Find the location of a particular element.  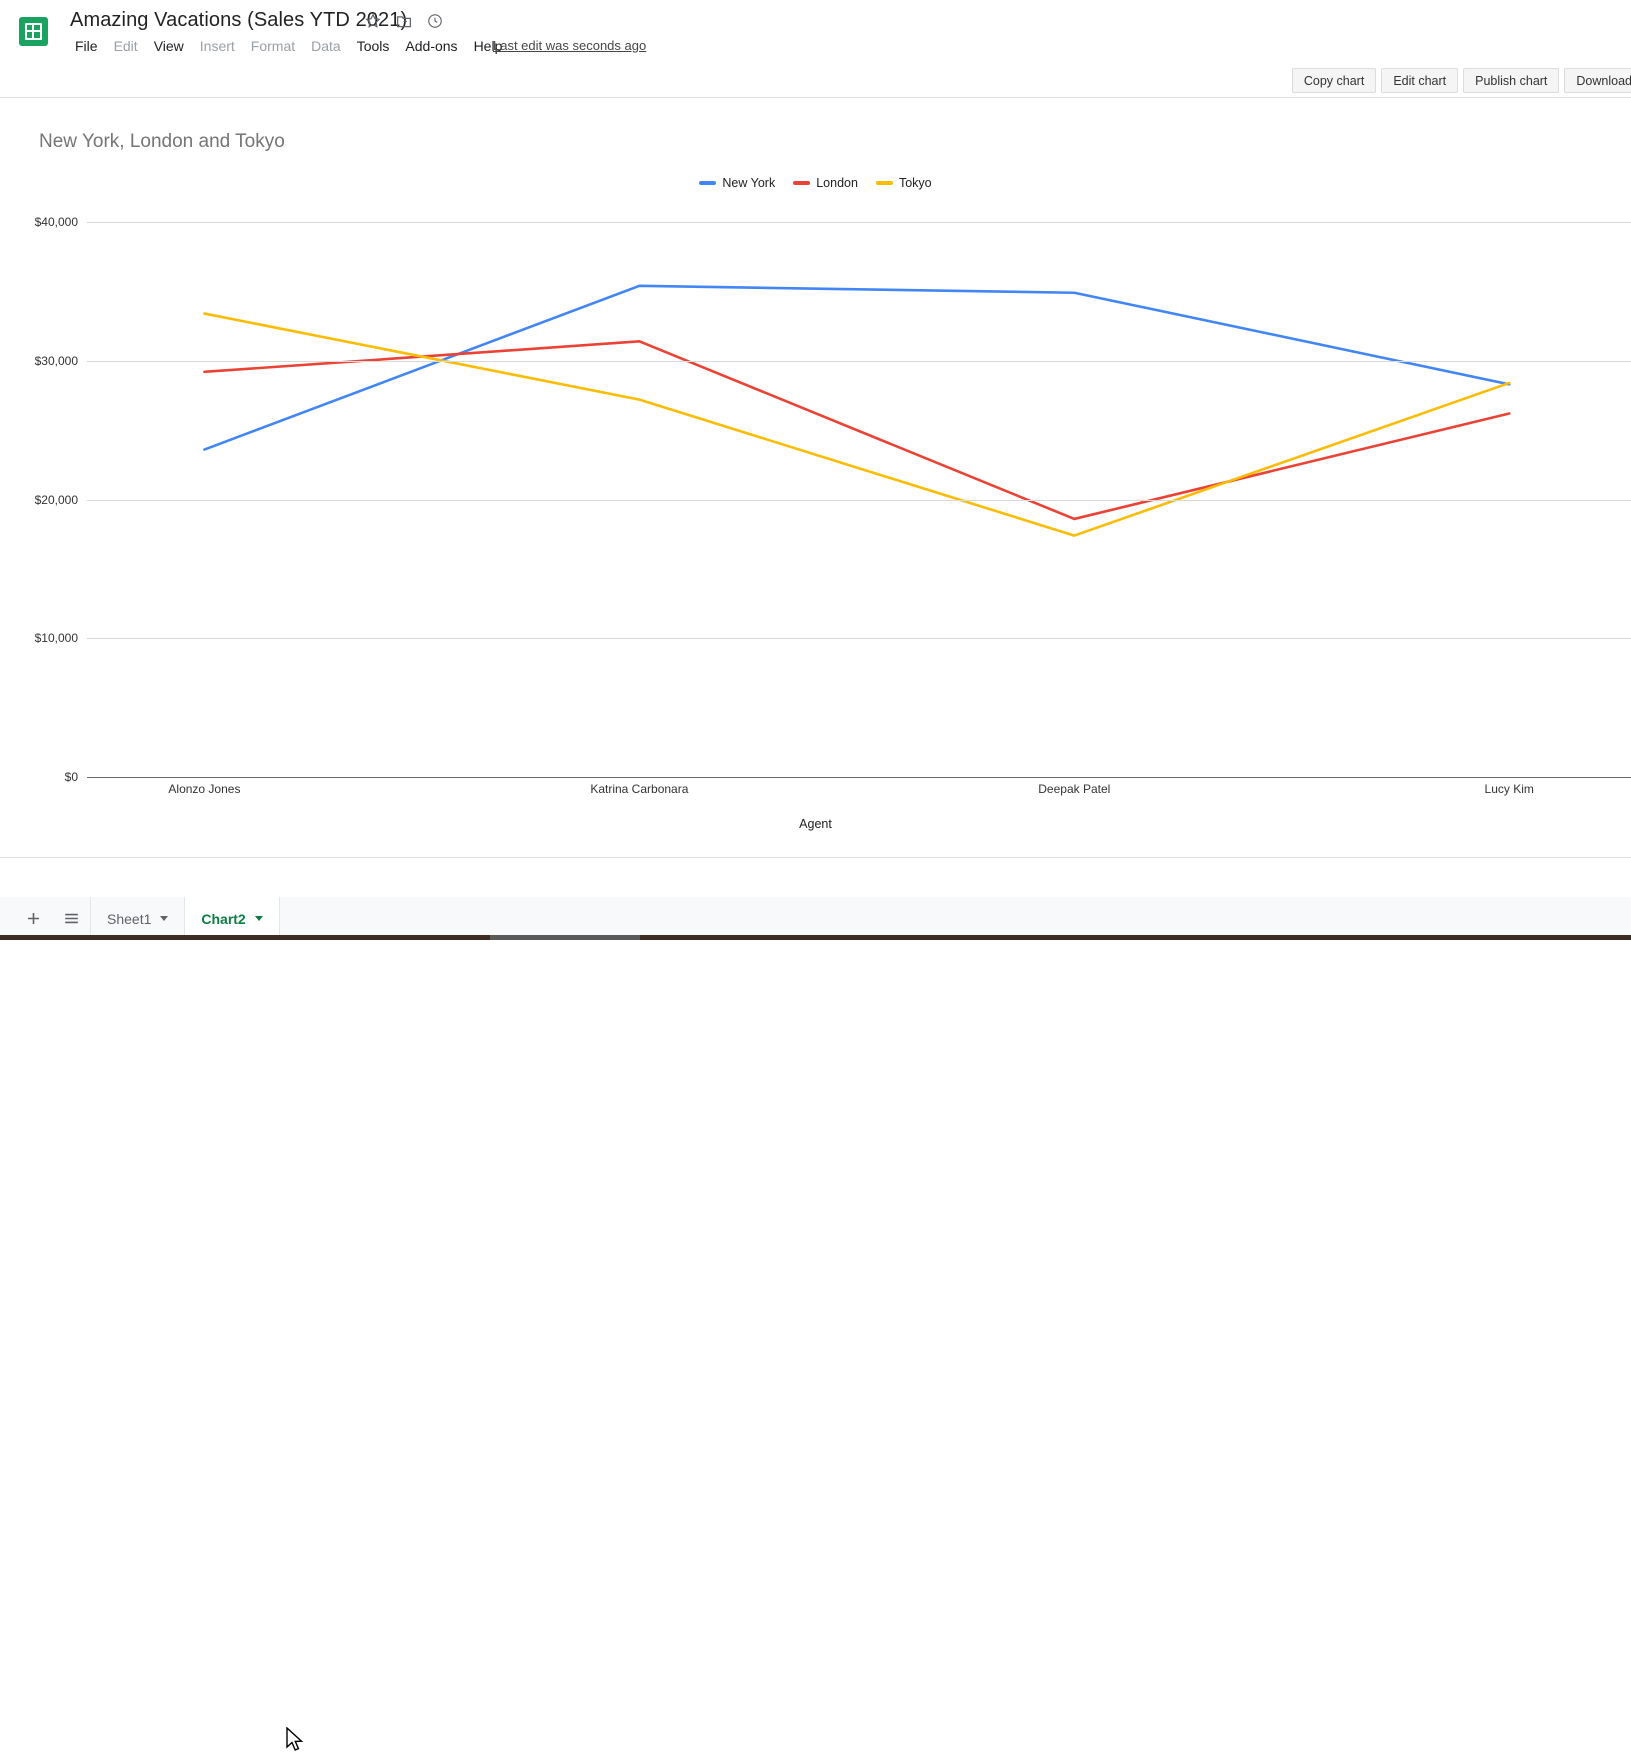

menu-item-tools: Tools is located at coordinates (373, 46).